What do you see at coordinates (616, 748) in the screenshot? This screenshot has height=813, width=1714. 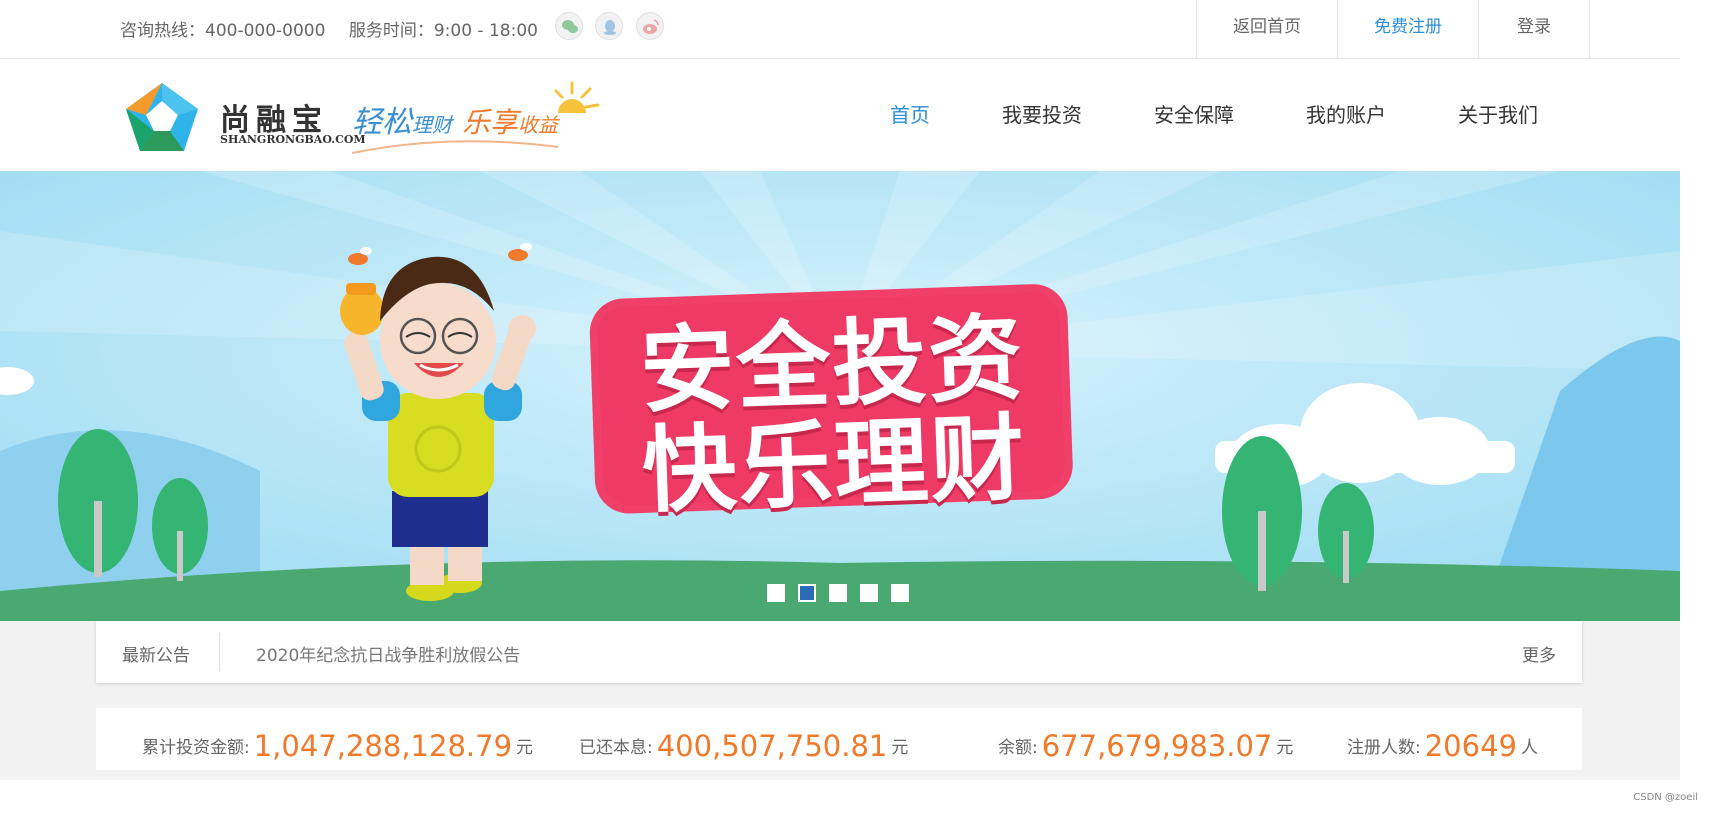 I see `stat-label: 已还本息:` at bounding box center [616, 748].